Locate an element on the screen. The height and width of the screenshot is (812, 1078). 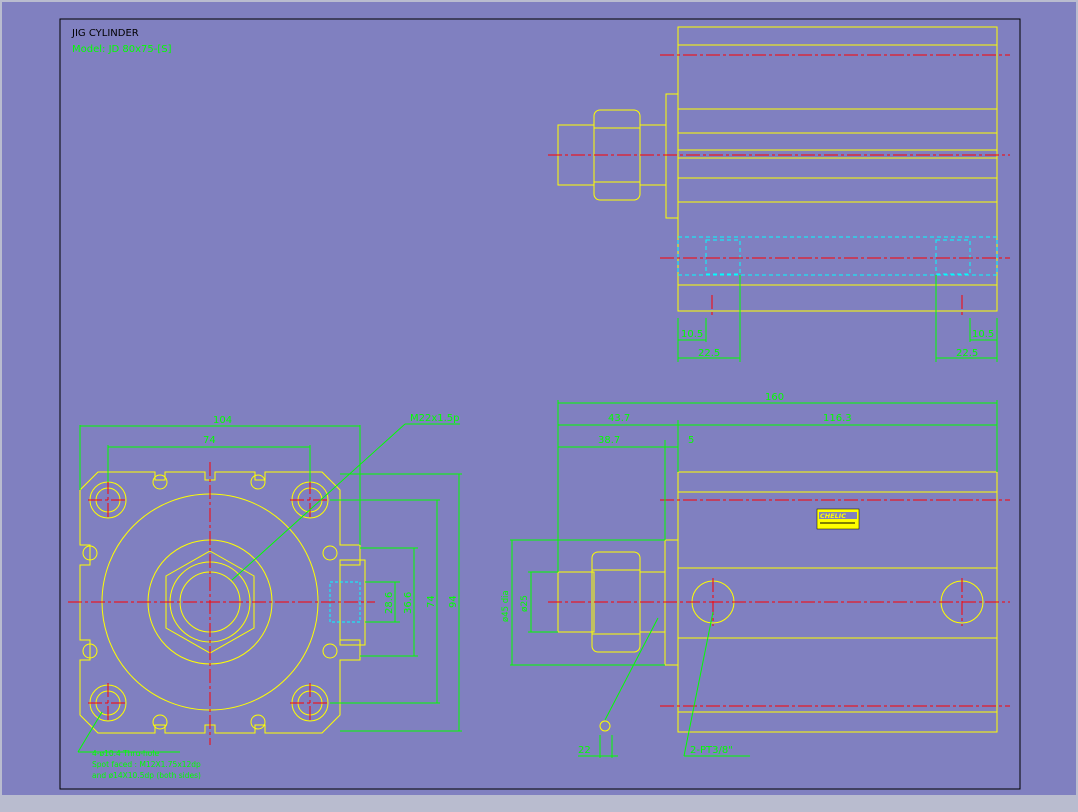
note-line-2: Spot faced : M12X1.75x12dp is located at coordinates (146, 764).